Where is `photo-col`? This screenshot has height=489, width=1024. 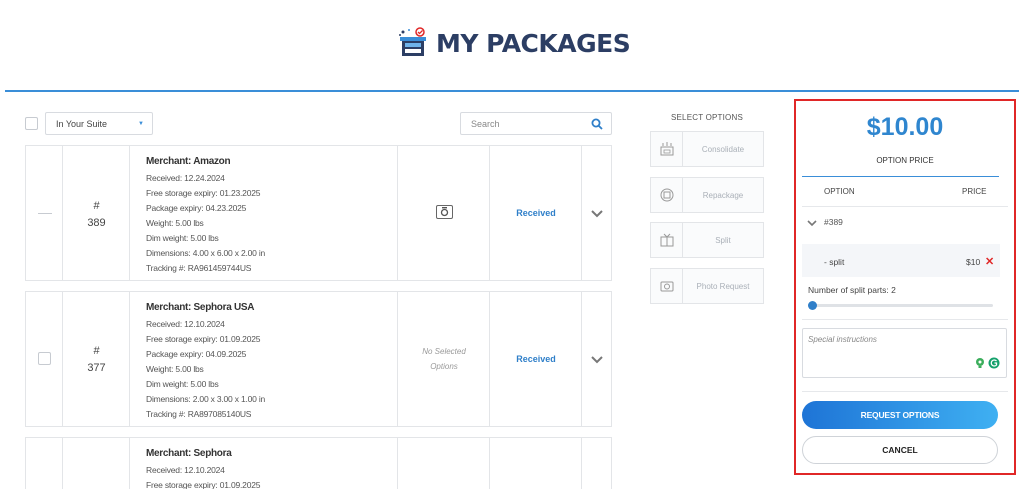 photo-col is located at coordinates (444, 213).